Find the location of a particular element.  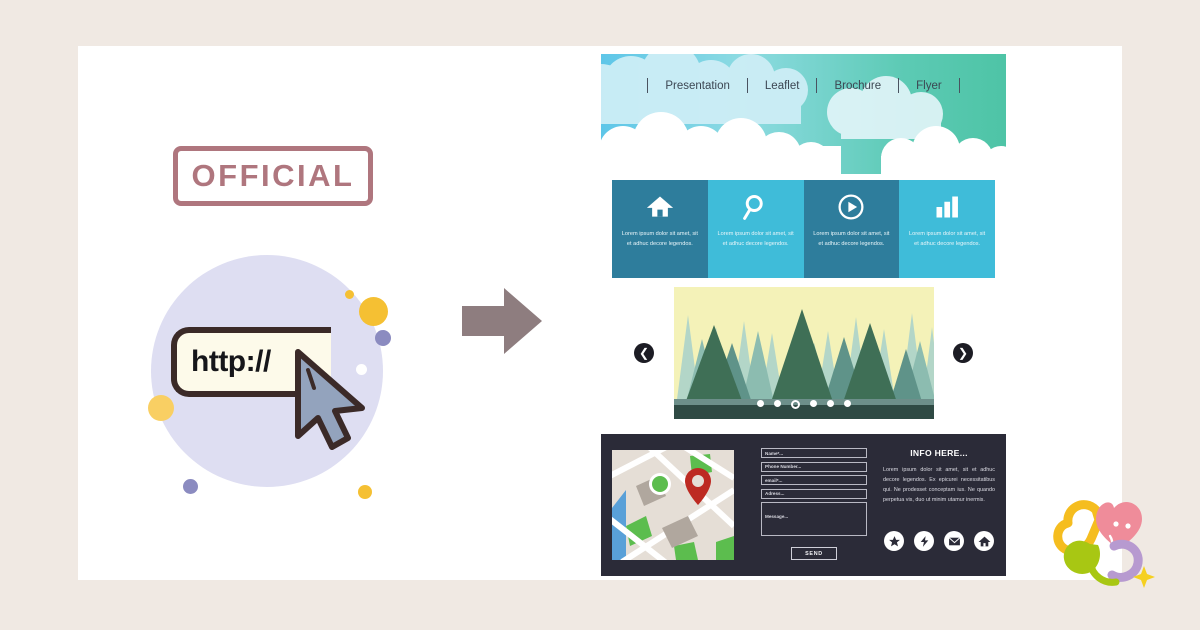

carousel-next-button: ❯ is located at coordinates (963, 353).